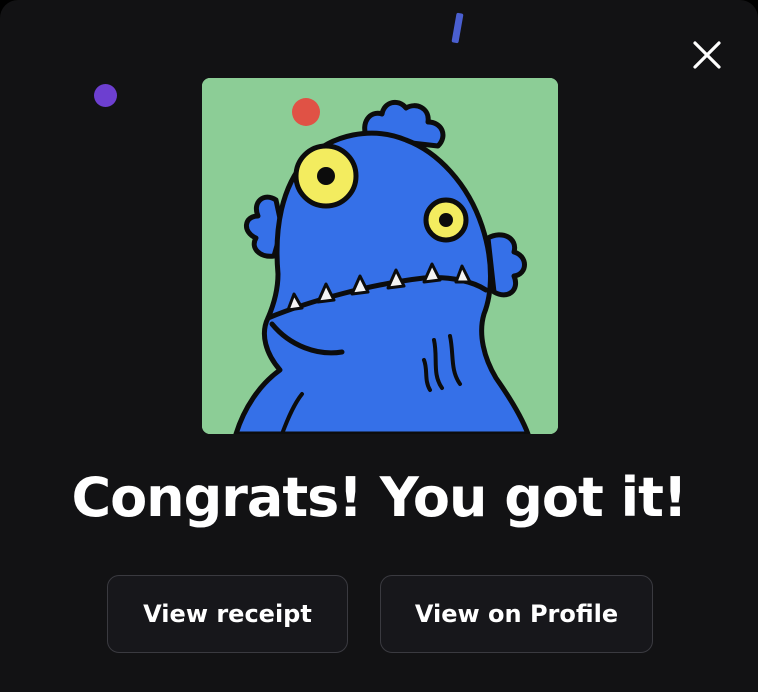  What do you see at coordinates (105, 95) in the screenshot?
I see `confetti-dot-purple` at bounding box center [105, 95].